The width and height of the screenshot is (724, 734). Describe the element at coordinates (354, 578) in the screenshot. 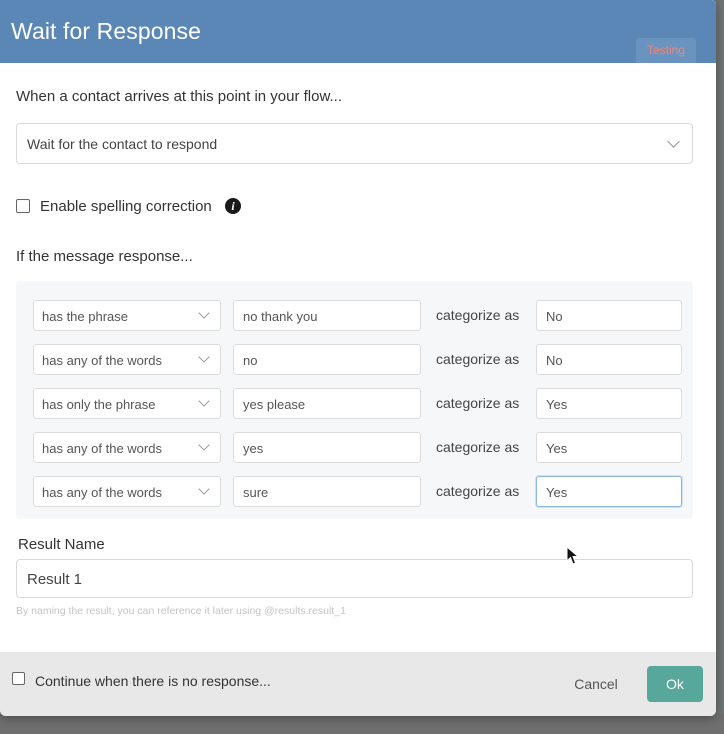

I see `result-name-input: Result 1` at that location.